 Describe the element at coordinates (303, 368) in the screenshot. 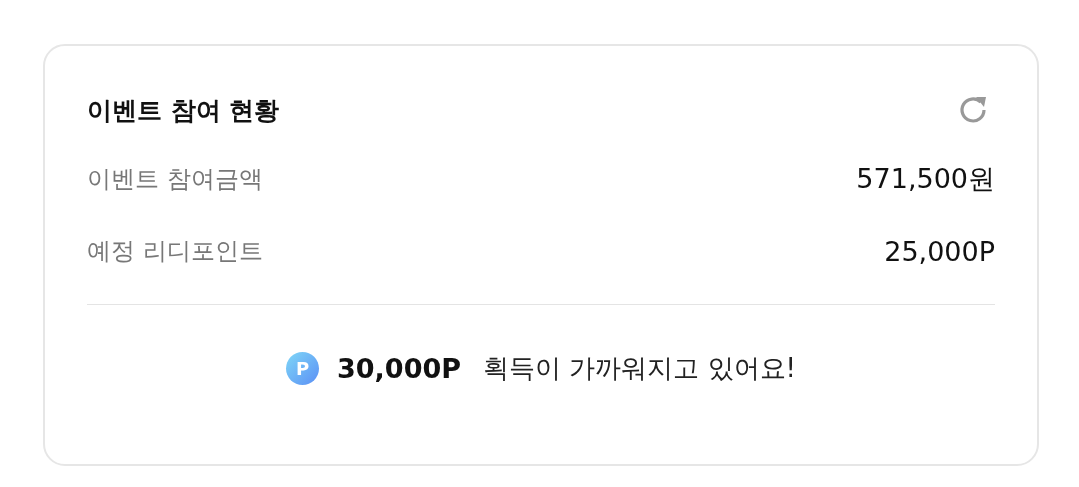

I see `point-coin-icon: P` at that location.